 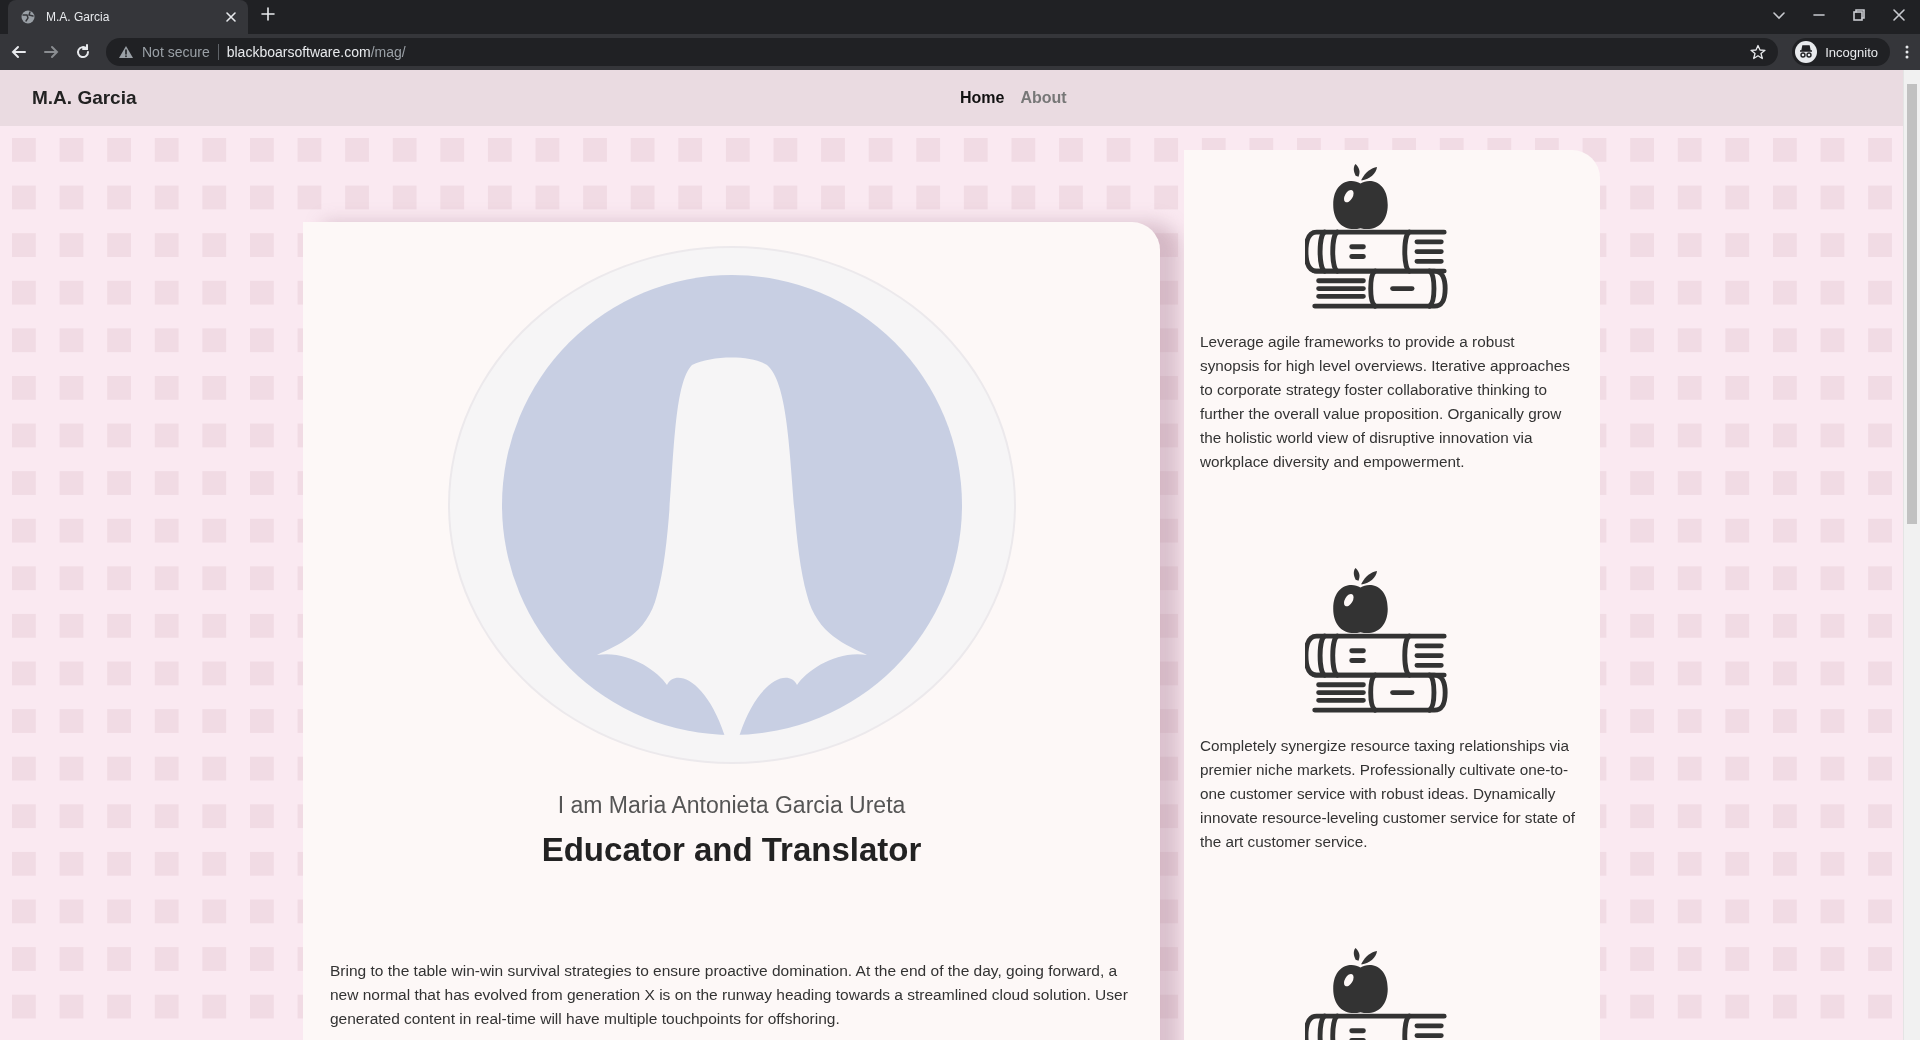 I want to click on site-brand: M.A. Garcia, so click(x=496, y=98).